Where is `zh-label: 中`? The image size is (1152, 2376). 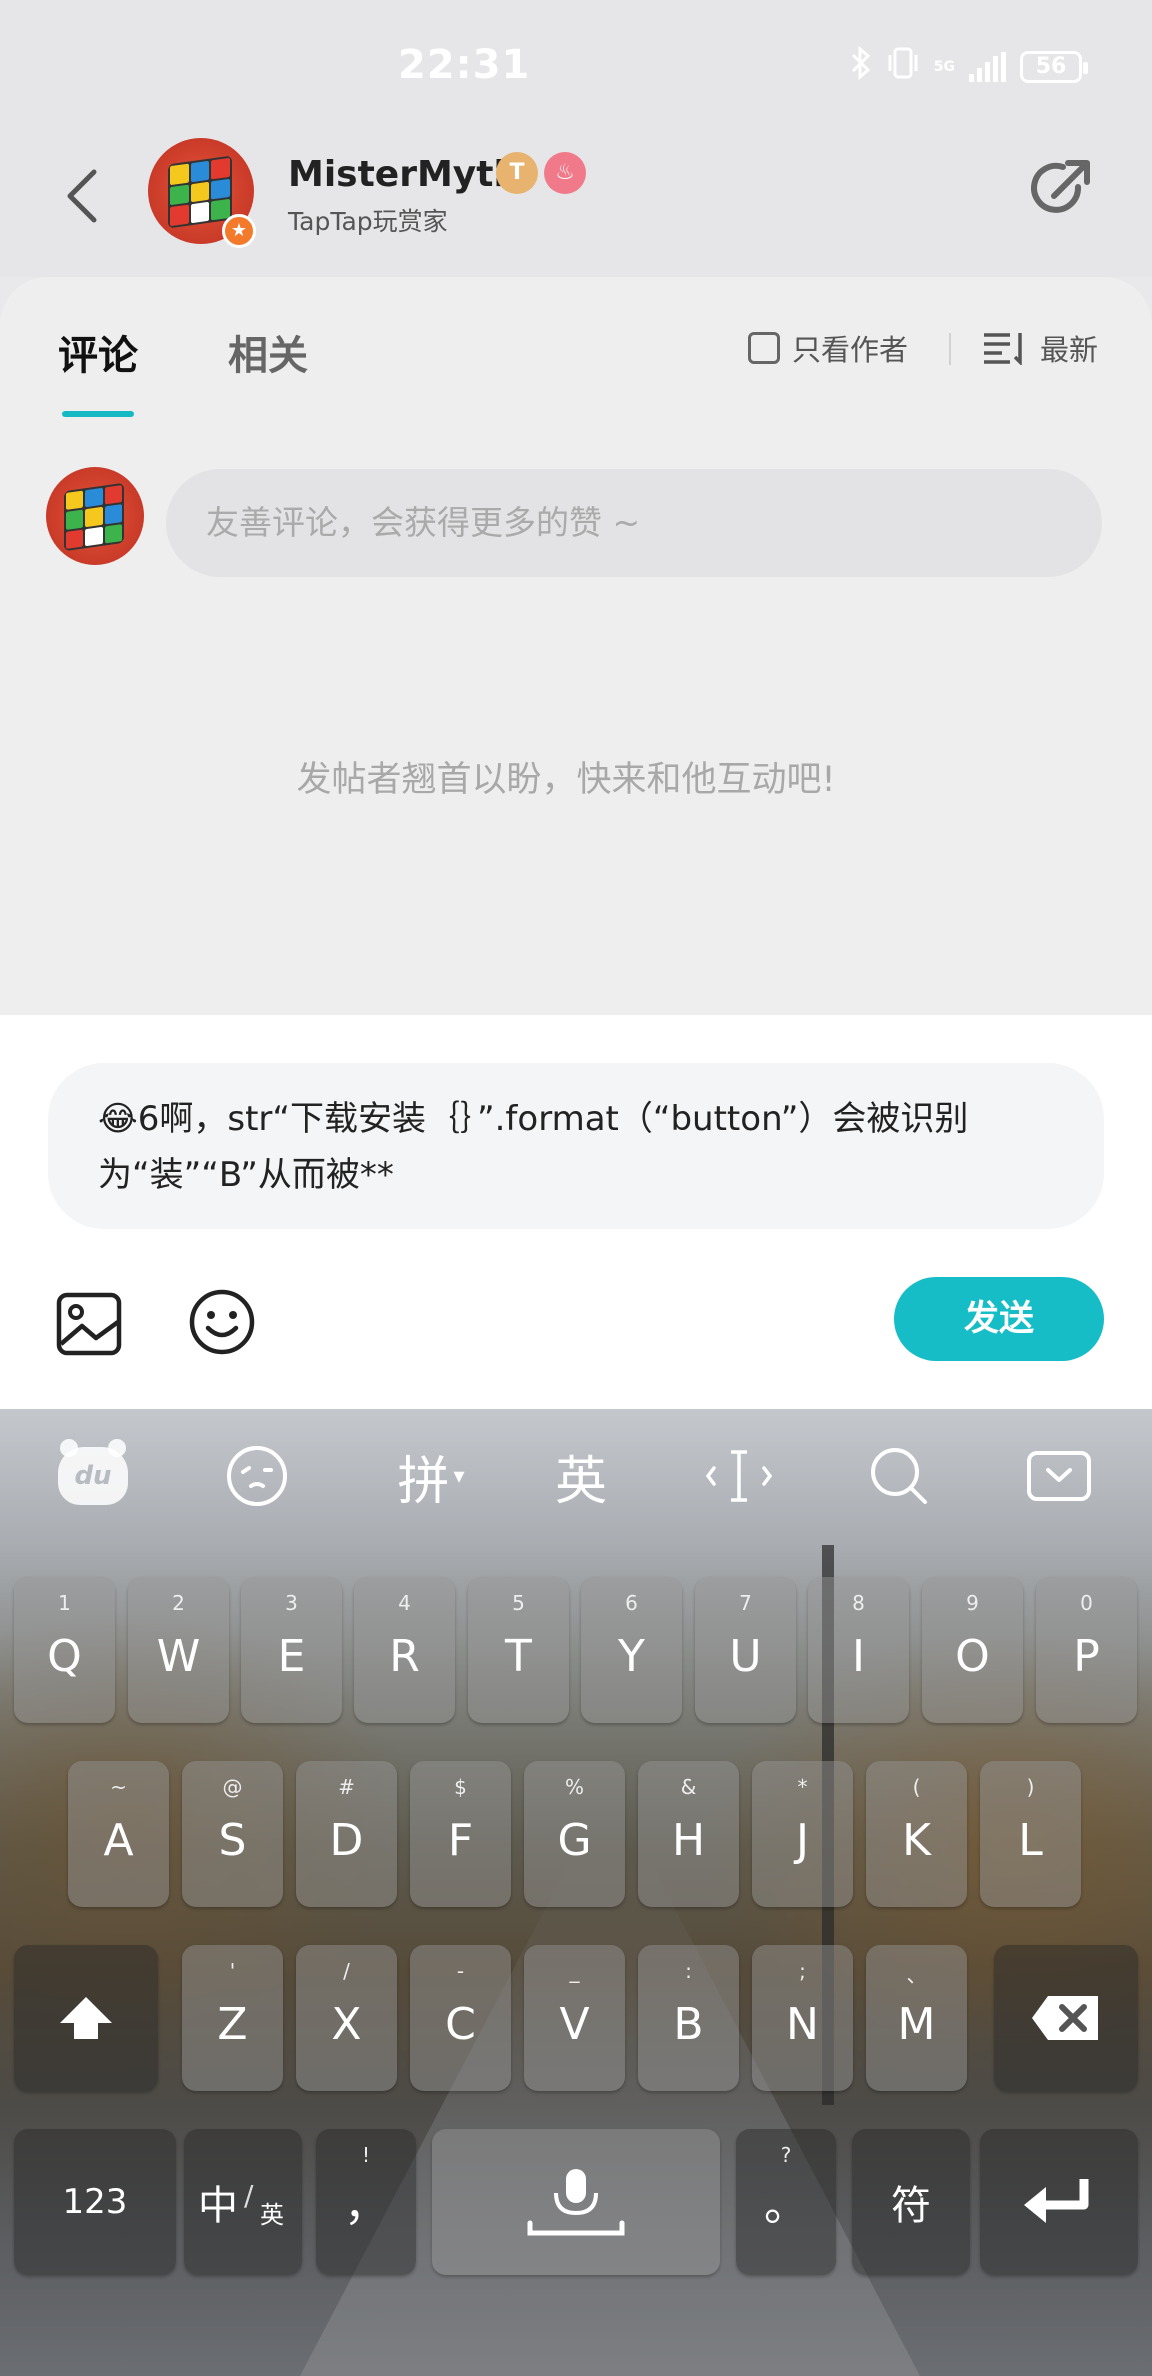 zh-label: 中 is located at coordinates (218, 2206).